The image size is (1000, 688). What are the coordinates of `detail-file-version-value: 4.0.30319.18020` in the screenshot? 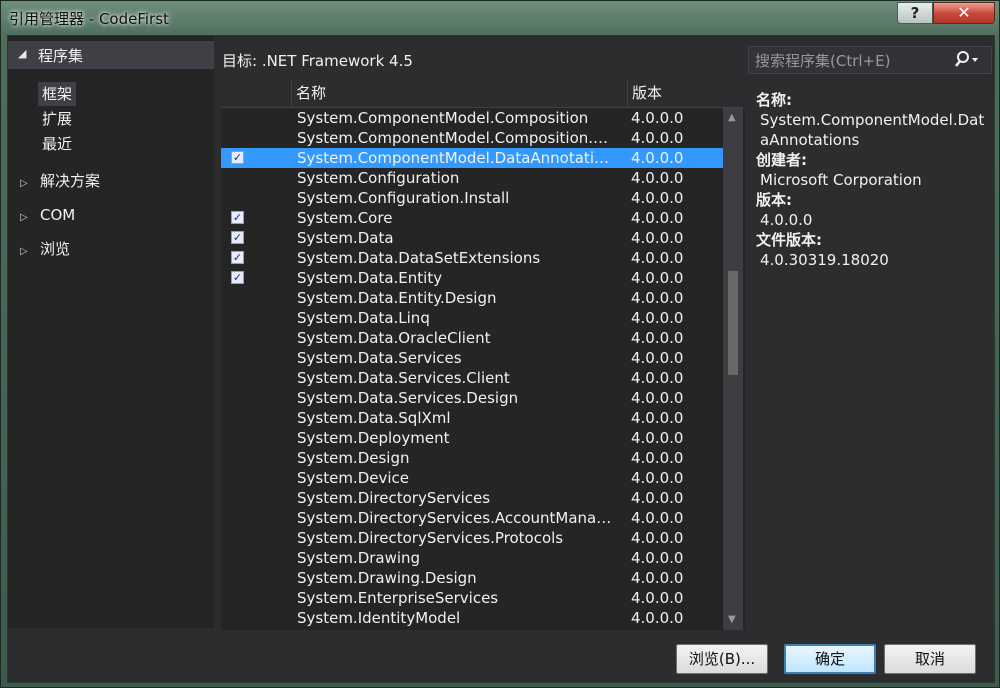 It's located at (824, 260).